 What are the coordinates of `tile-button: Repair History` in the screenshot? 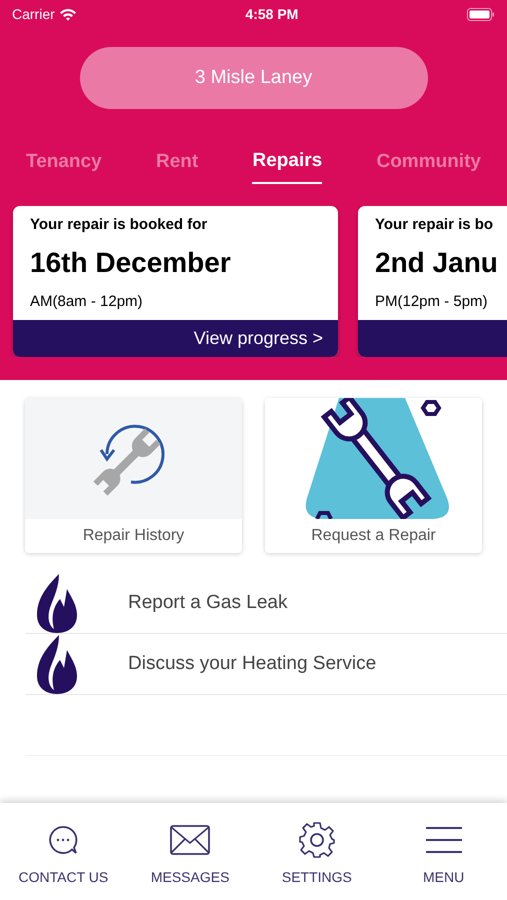 It's located at (133, 475).